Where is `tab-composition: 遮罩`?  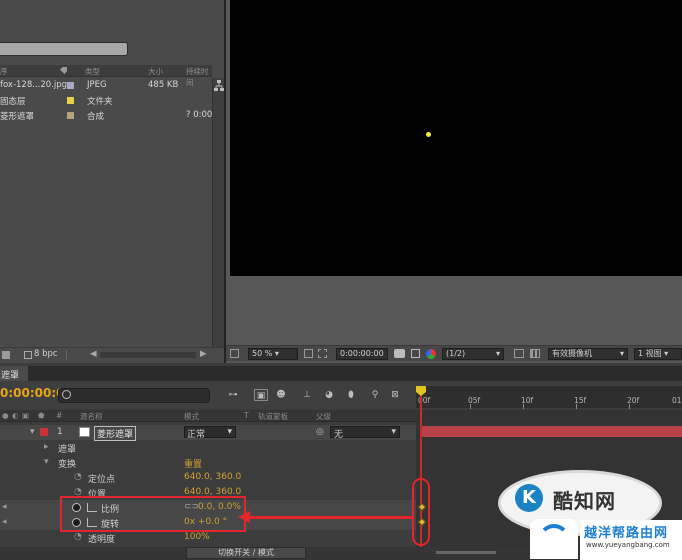 tab-composition: 遮罩 is located at coordinates (14, 373).